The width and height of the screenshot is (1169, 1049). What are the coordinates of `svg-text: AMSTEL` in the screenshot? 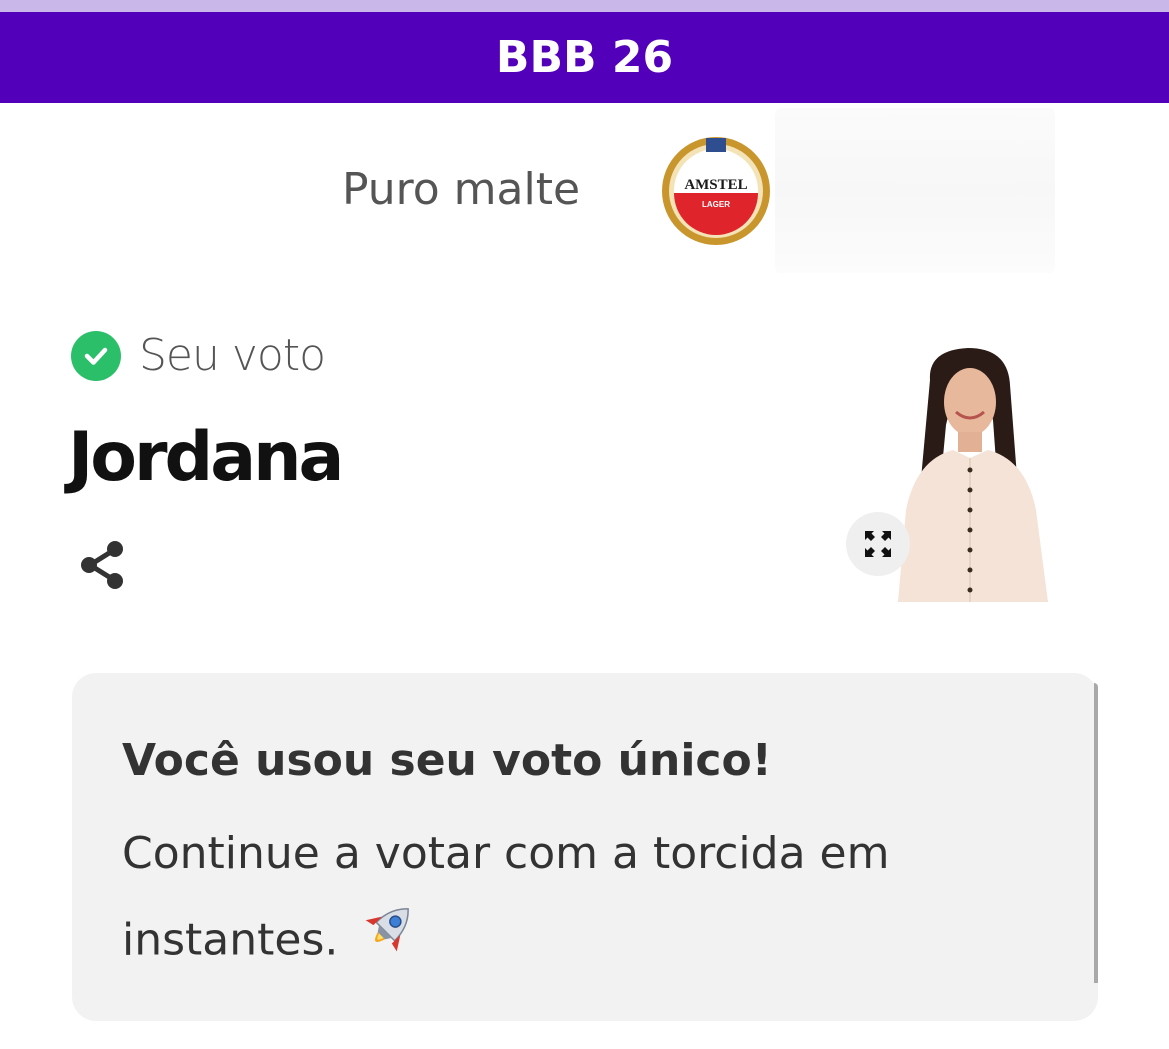 It's located at (715, 185).